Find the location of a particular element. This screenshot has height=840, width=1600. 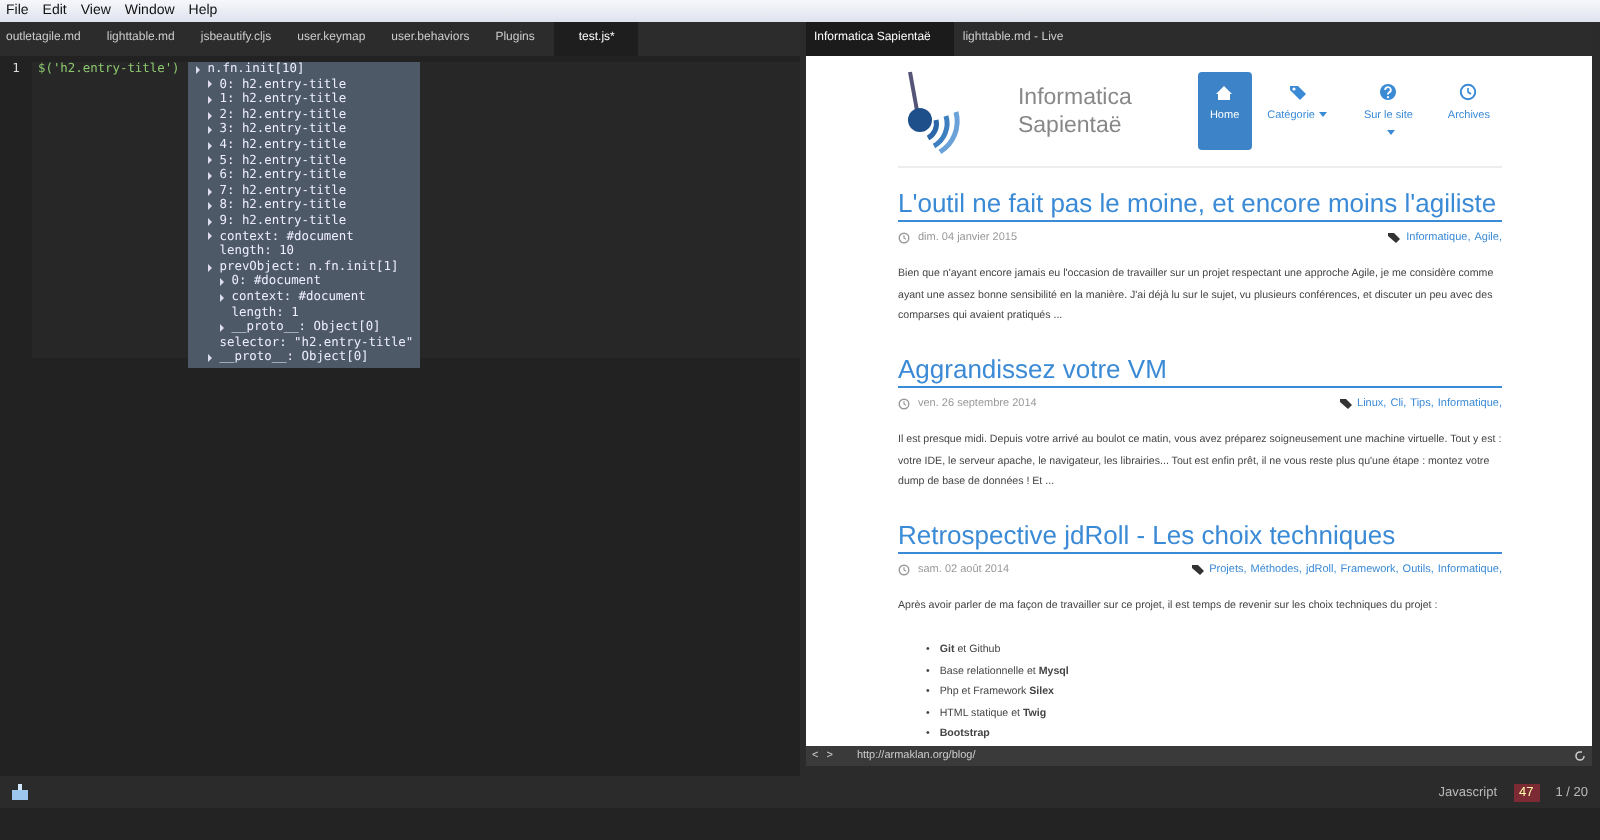

post-title: L'outil ne fait pas le moine, et encore moins l'agiliste is located at coordinates (1200, 204).